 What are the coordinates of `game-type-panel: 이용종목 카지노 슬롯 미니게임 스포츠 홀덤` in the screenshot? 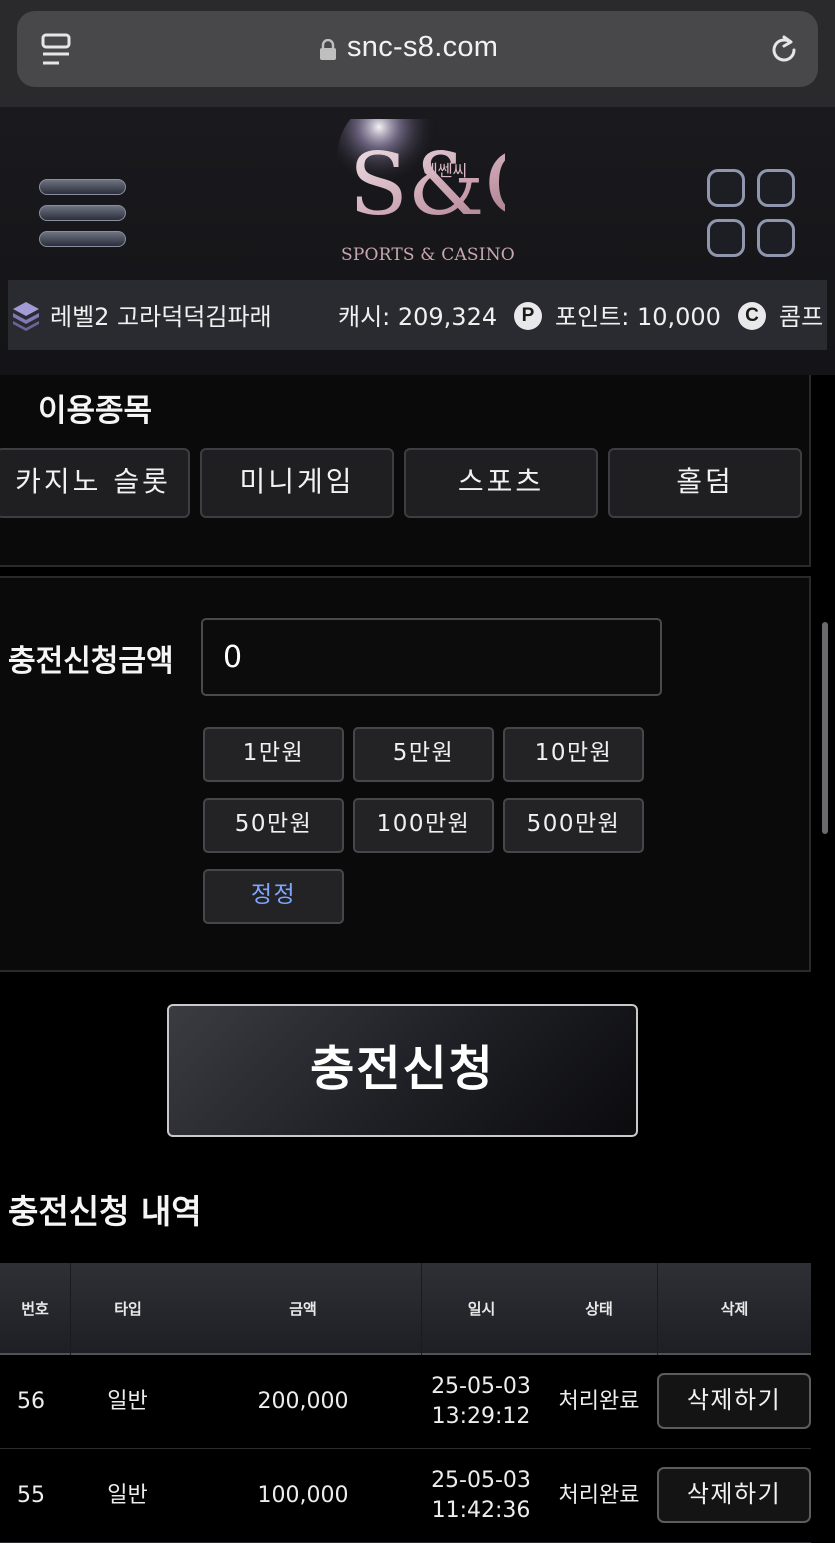 It's located at (405, 471).